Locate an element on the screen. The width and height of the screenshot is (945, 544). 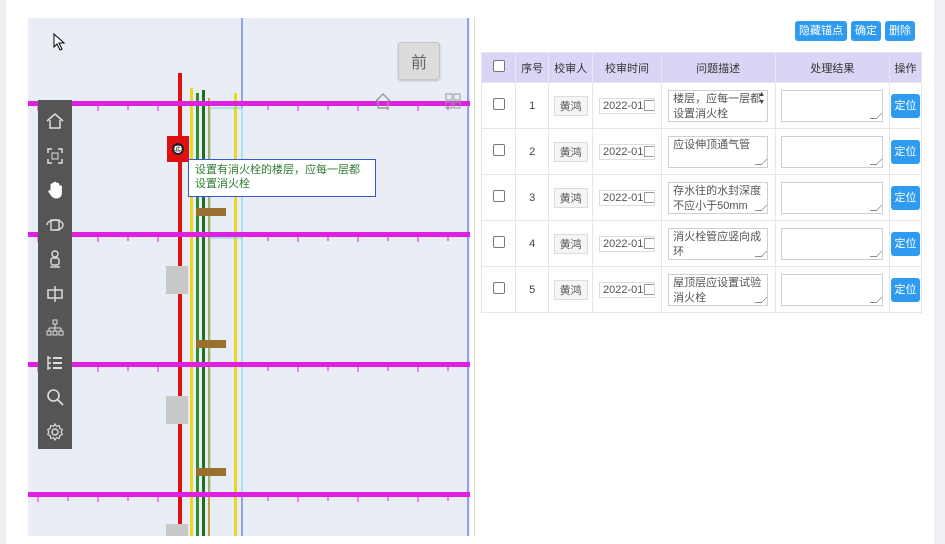
settings-icon is located at coordinates (55, 432).